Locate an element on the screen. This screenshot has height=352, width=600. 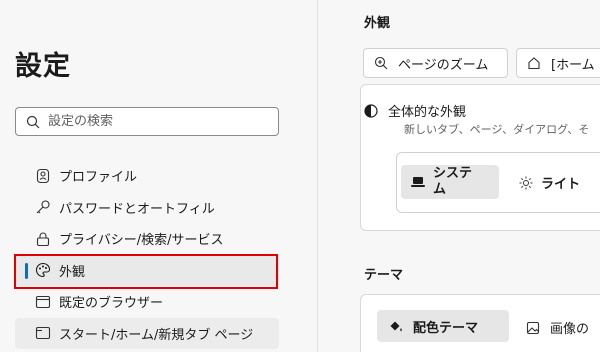
sidebar-item-label: パスワードとオートフィル is located at coordinates (137, 209).